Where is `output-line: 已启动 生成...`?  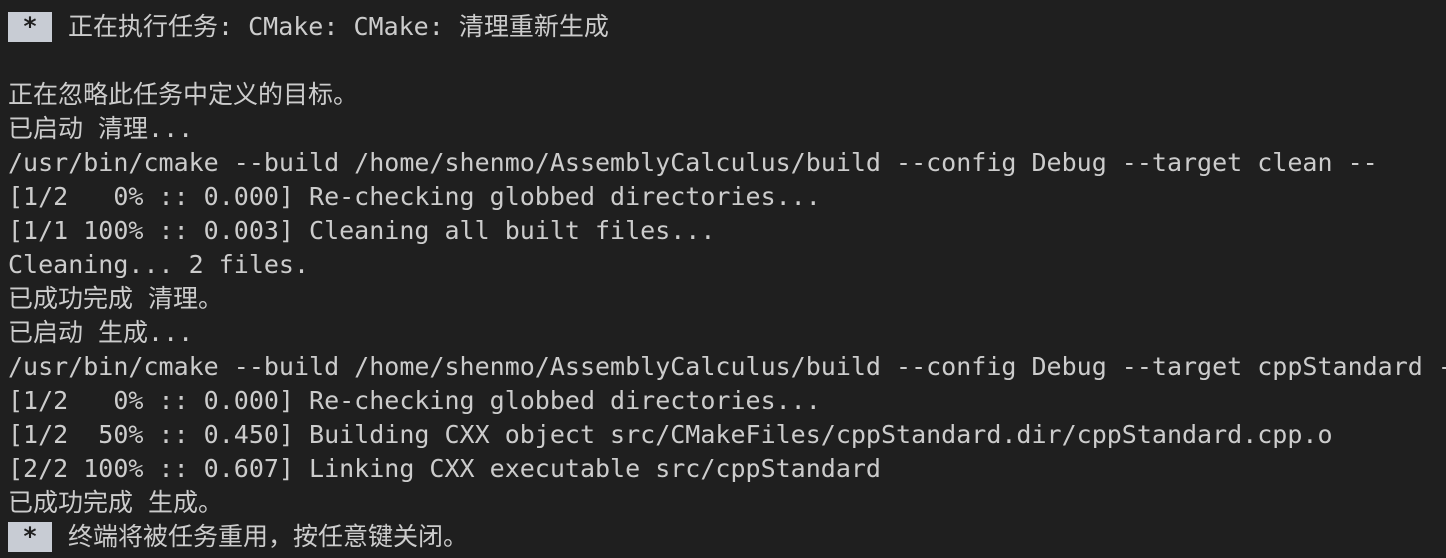
output-line: 已启动 生成... is located at coordinates (101, 332).